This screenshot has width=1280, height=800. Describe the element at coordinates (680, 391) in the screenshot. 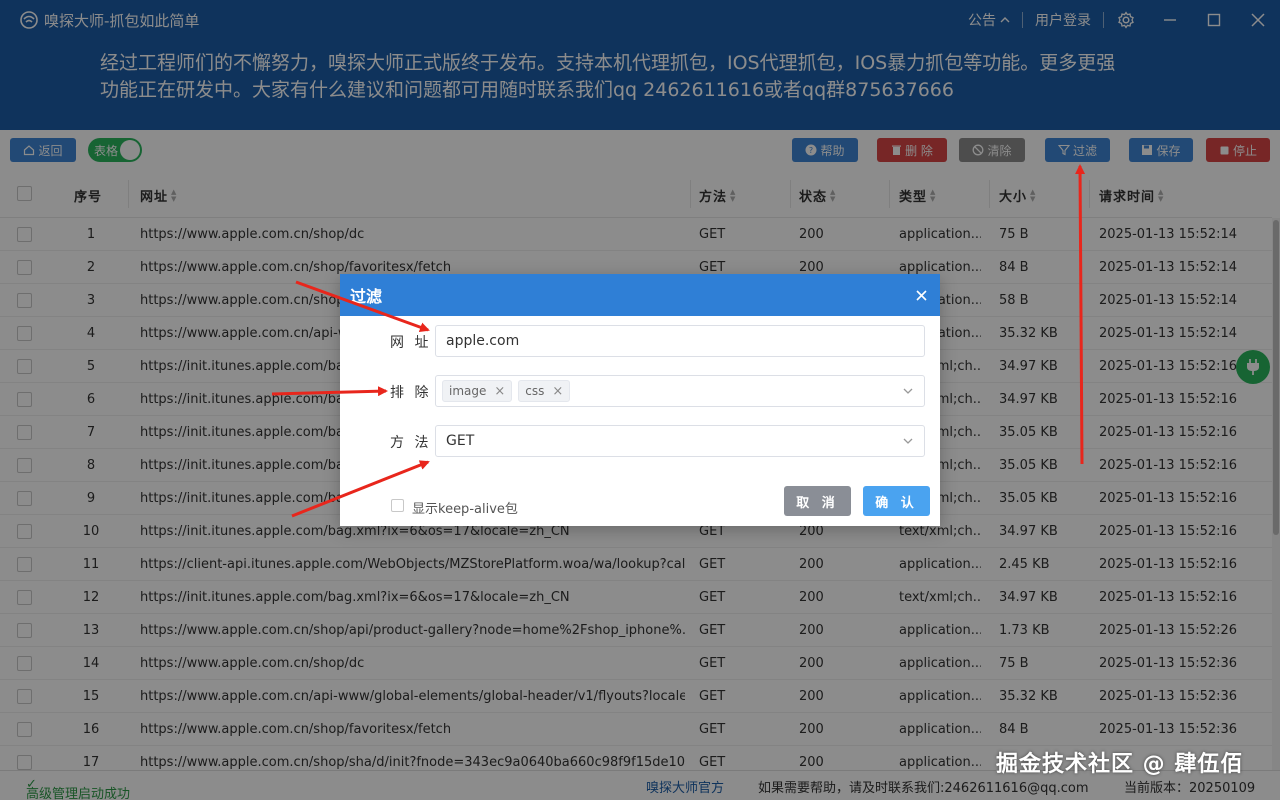

I see `exclude-filter-select: image × css ×` at that location.